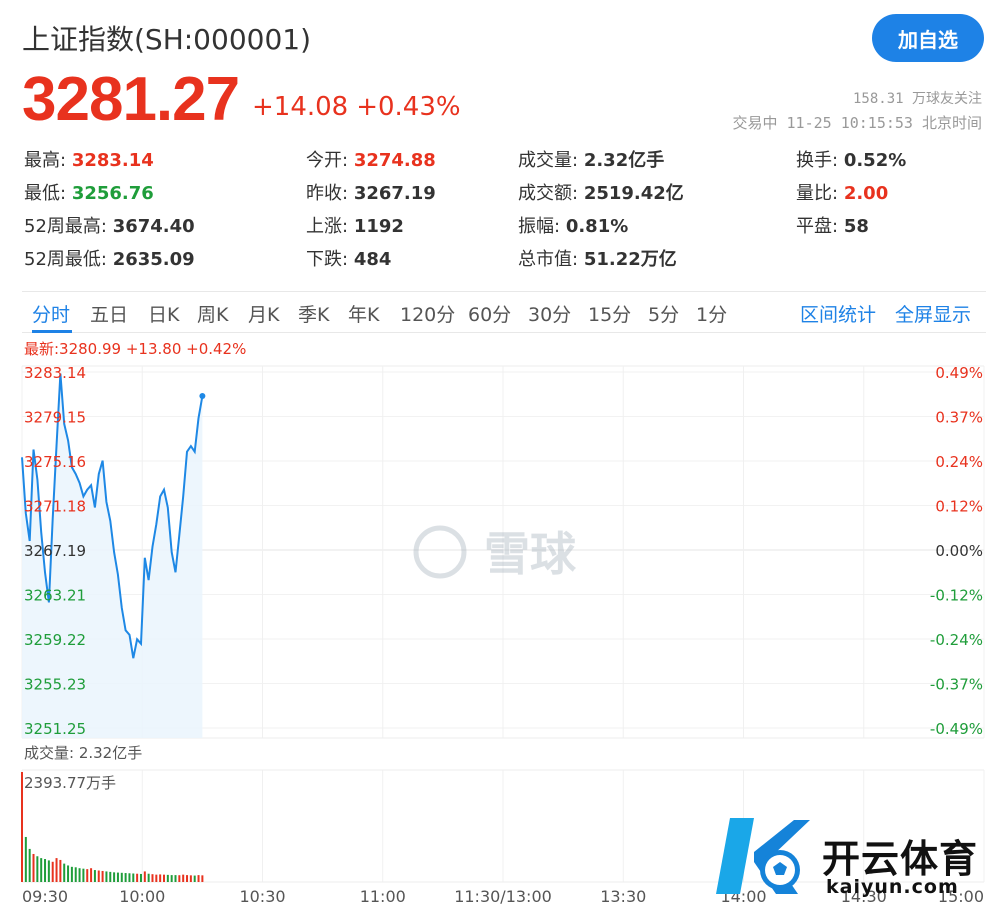 This screenshot has width=994, height=919. Describe the element at coordinates (52, 331) in the screenshot. I see `active-tab-underline` at that location.